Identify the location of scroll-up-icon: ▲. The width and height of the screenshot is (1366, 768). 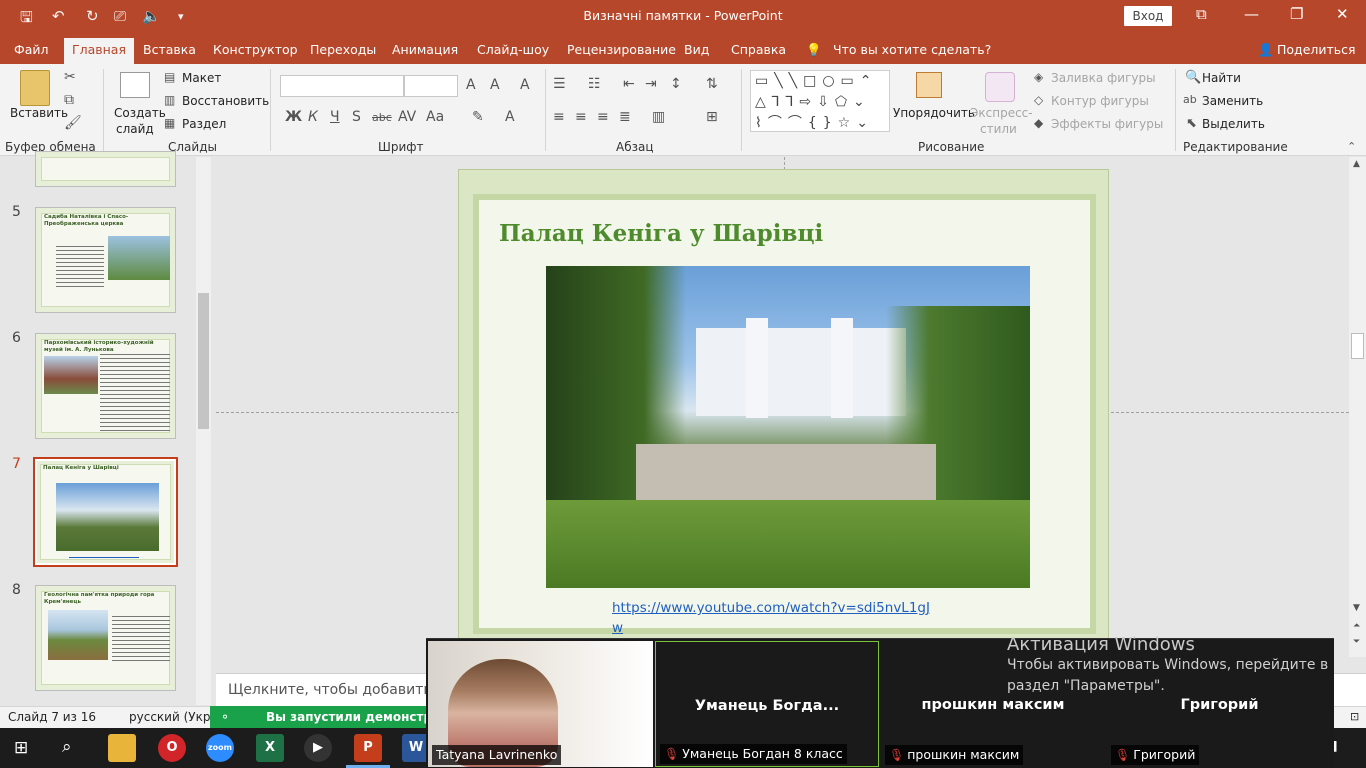
(1356, 164).